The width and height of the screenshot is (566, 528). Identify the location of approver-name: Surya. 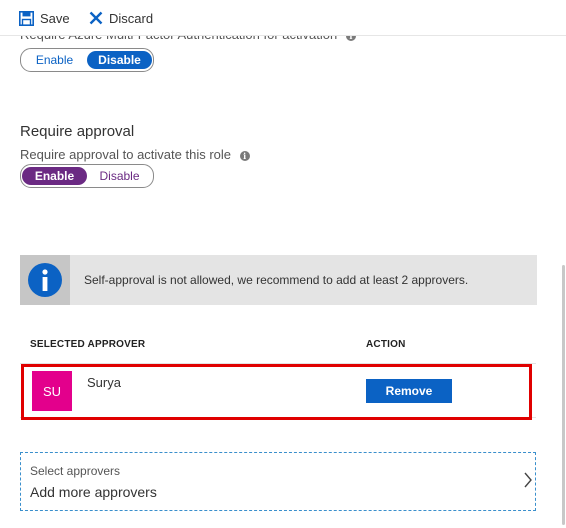
(104, 382).